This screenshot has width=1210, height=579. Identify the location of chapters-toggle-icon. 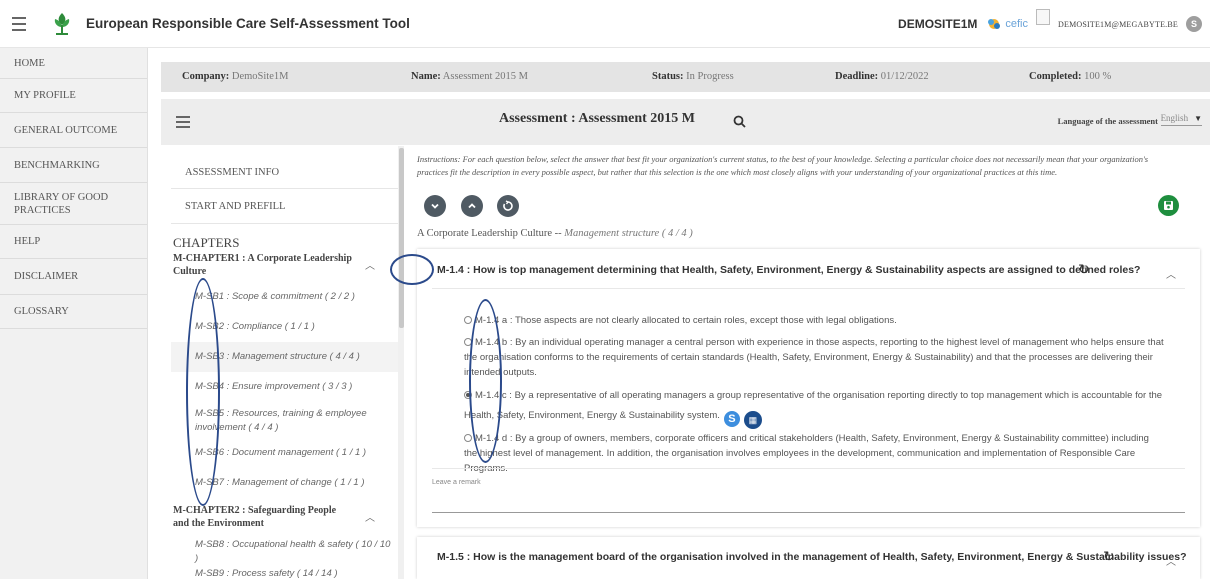
(183, 122).